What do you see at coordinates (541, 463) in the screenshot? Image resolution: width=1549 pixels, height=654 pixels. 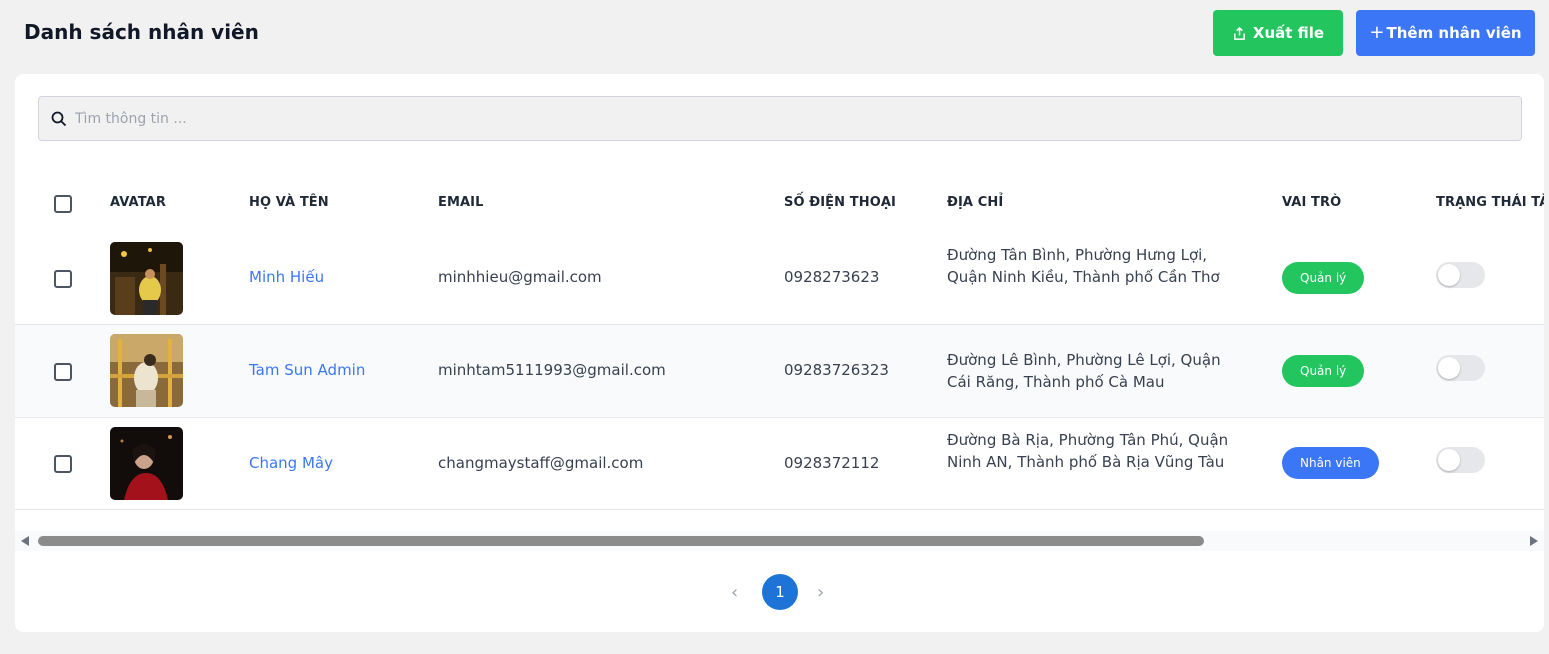 I see `employee-email: changmaystaff@gmail.com` at bounding box center [541, 463].